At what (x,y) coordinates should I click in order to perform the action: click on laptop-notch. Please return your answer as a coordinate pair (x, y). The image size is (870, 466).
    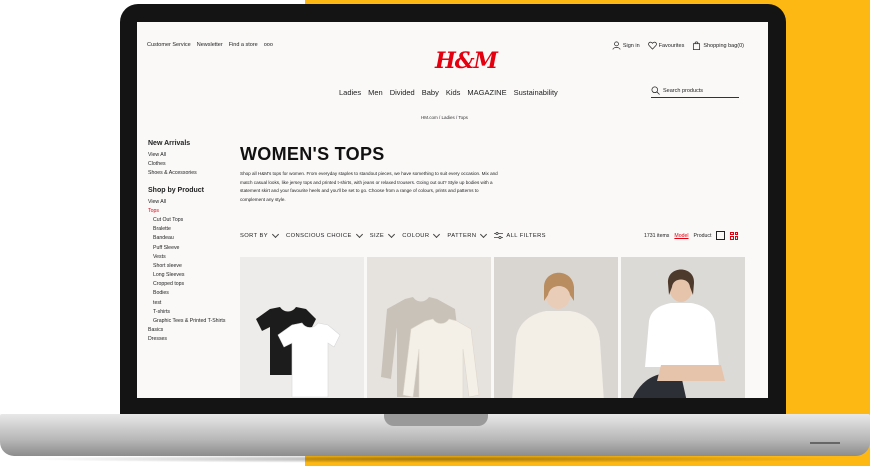
    Looking at the image, I should click on (436, 420).